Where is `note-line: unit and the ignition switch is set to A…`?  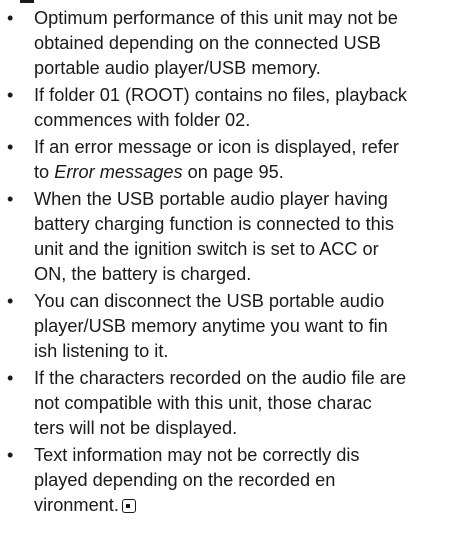
note-line: unit and the ignition switch is set to A… is located at coordinates (206, 249).